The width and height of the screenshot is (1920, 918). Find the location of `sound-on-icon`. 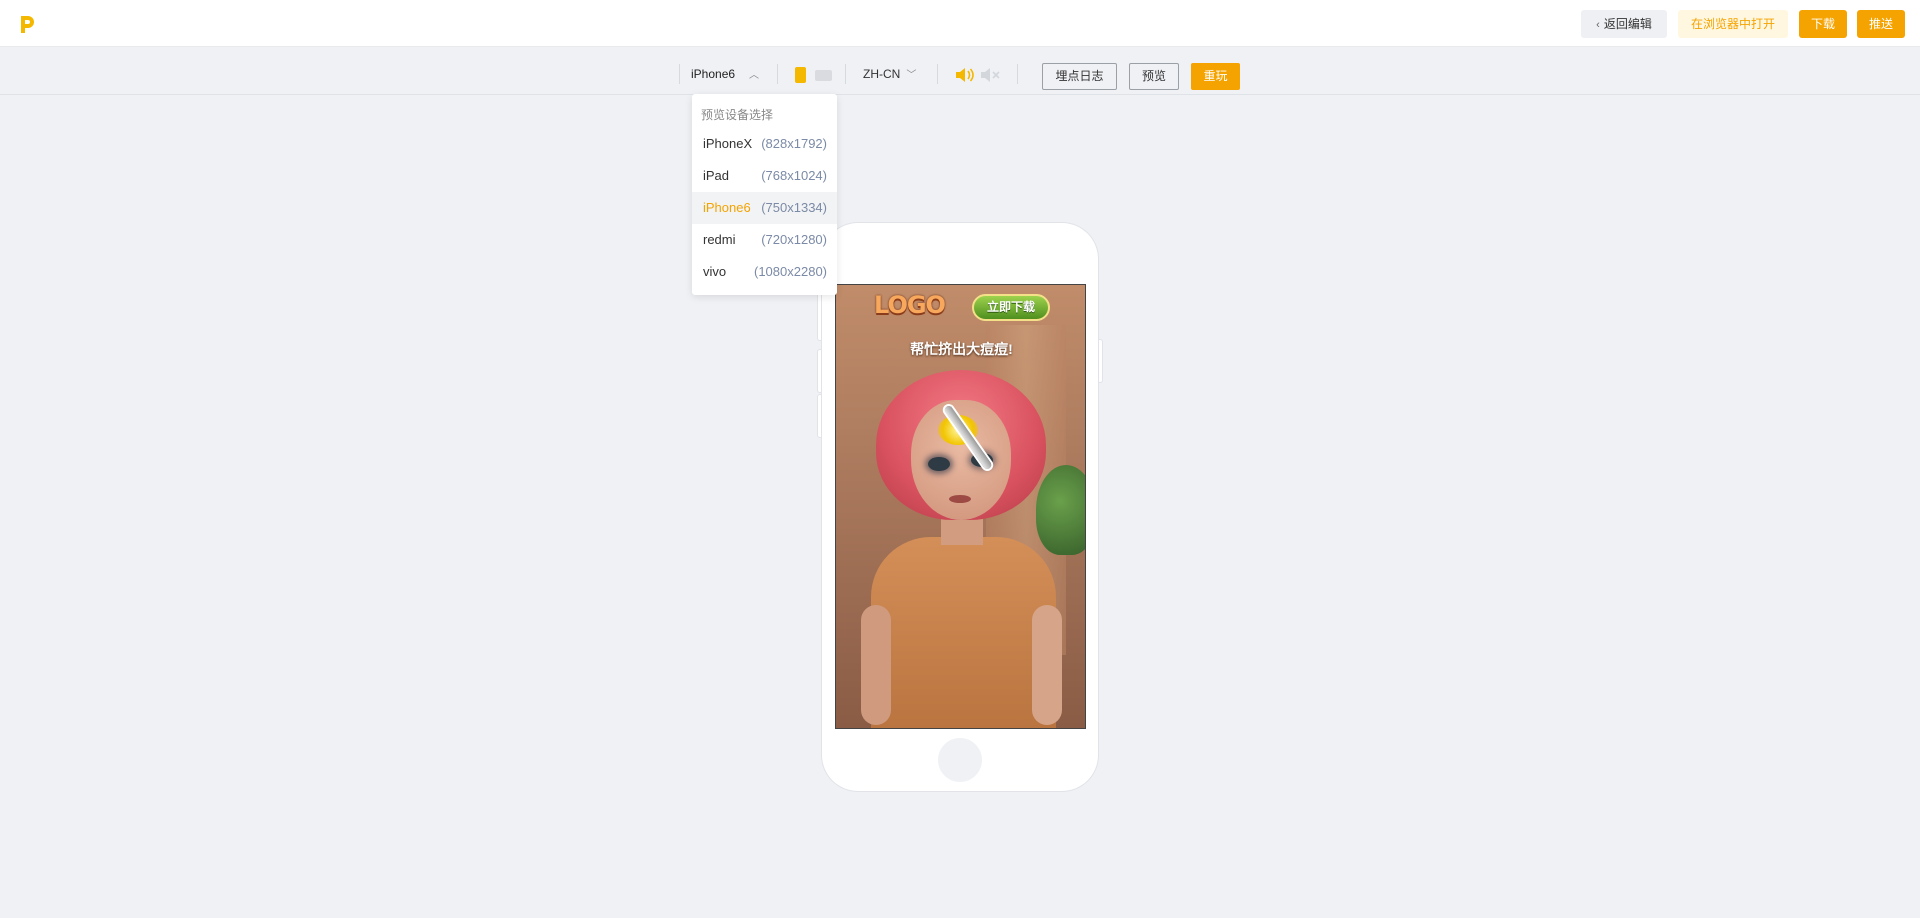

sound-on-icon is located at coordinates (965, 75).